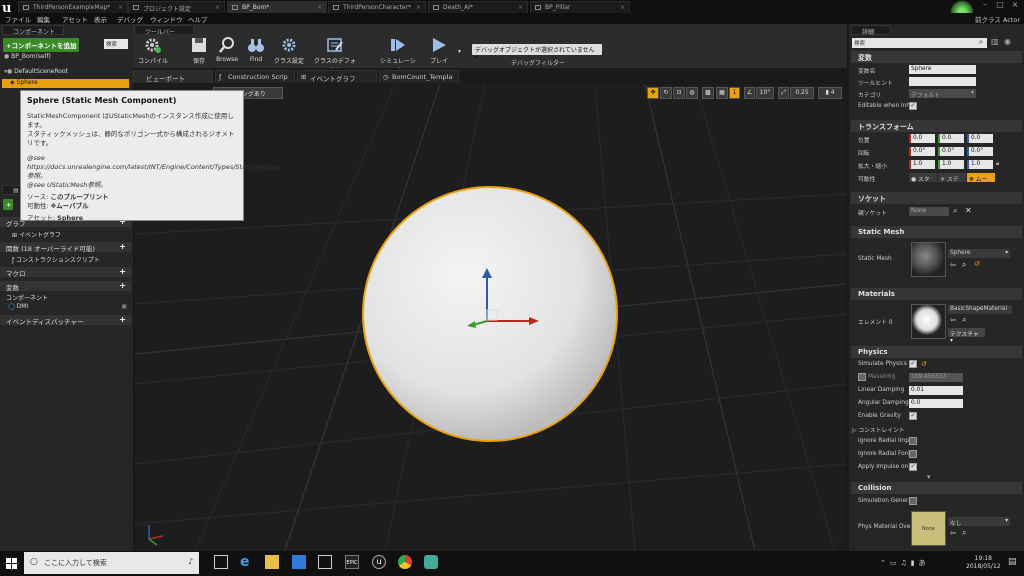  What do you see at coordinates (929, 211) in the screenshot?
I see `parent-socket-field: None` at bounding box center [929, 211].